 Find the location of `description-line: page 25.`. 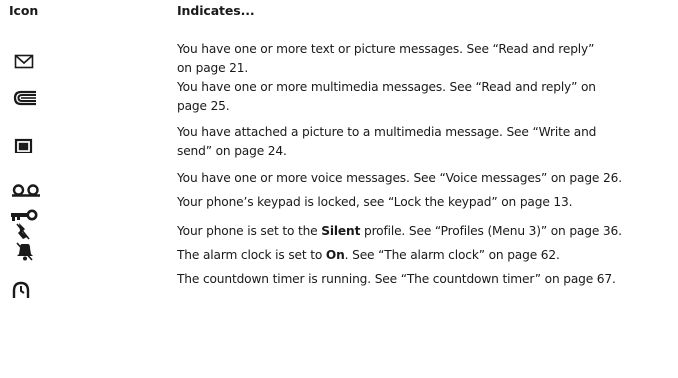

description-line: page 25. is located at coordinates (203, 105).